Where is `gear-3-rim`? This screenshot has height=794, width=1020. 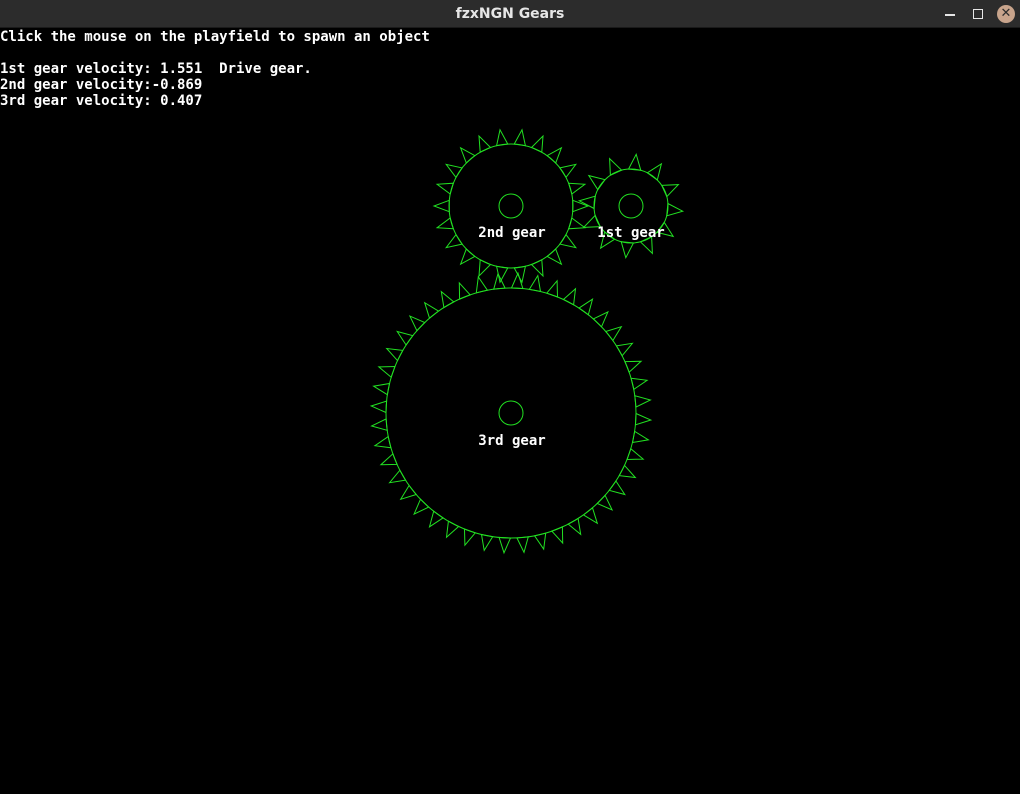 gear-3-rim is located at coordinates (511, 413).